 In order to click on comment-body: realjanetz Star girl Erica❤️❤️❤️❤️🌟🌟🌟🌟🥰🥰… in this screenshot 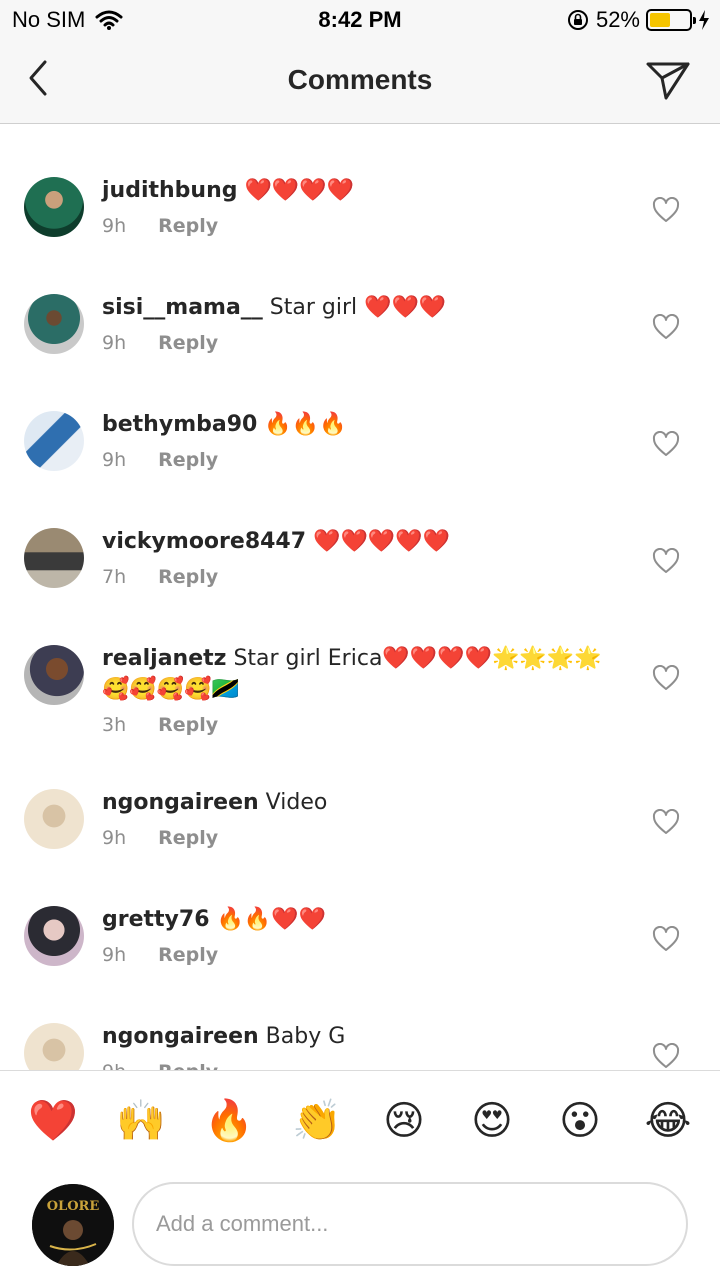, I will do `click(361, 689)`.